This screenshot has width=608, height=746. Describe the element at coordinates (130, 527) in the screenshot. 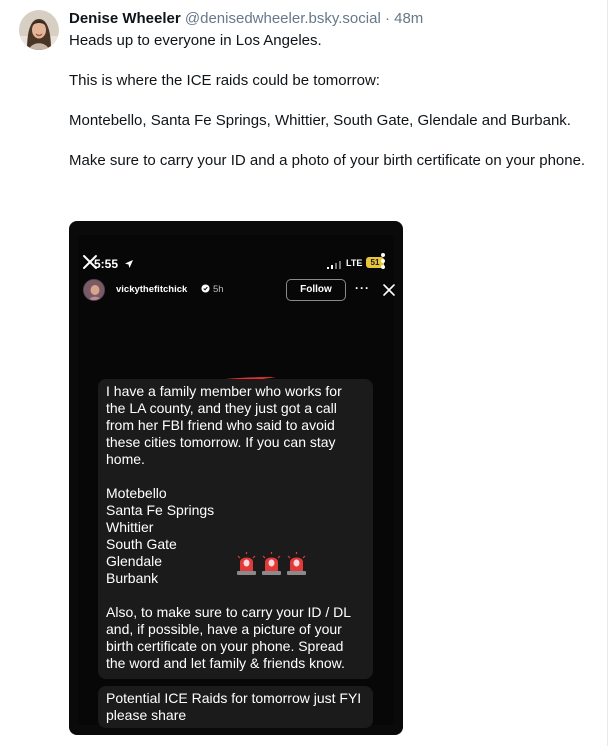

I see `city-item: Whittier` at that location.